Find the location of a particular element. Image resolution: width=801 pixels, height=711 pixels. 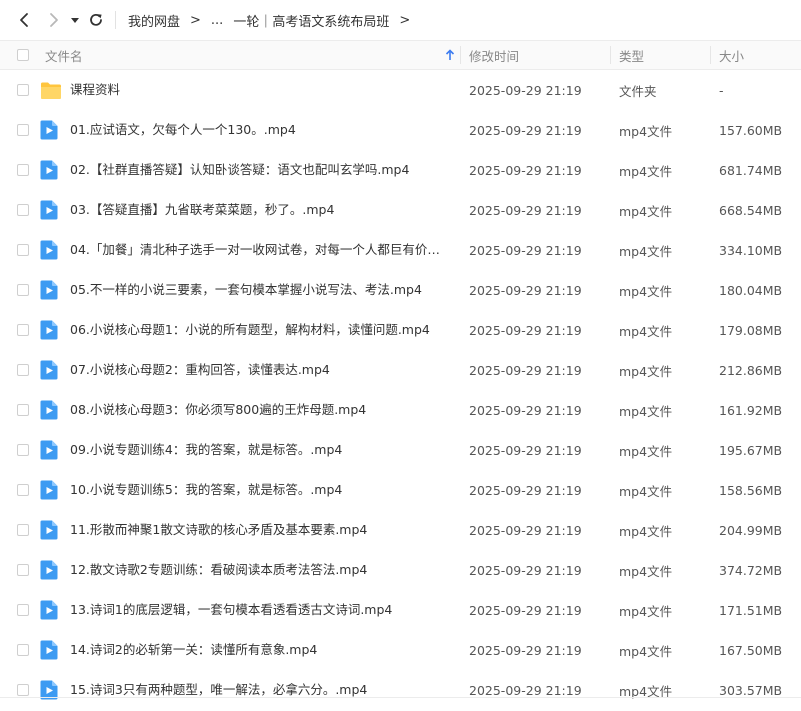

file-name: 03.【答疑直播】九省联考菜菜题，秒了。.mp4 is located at coordinates (260, 210).